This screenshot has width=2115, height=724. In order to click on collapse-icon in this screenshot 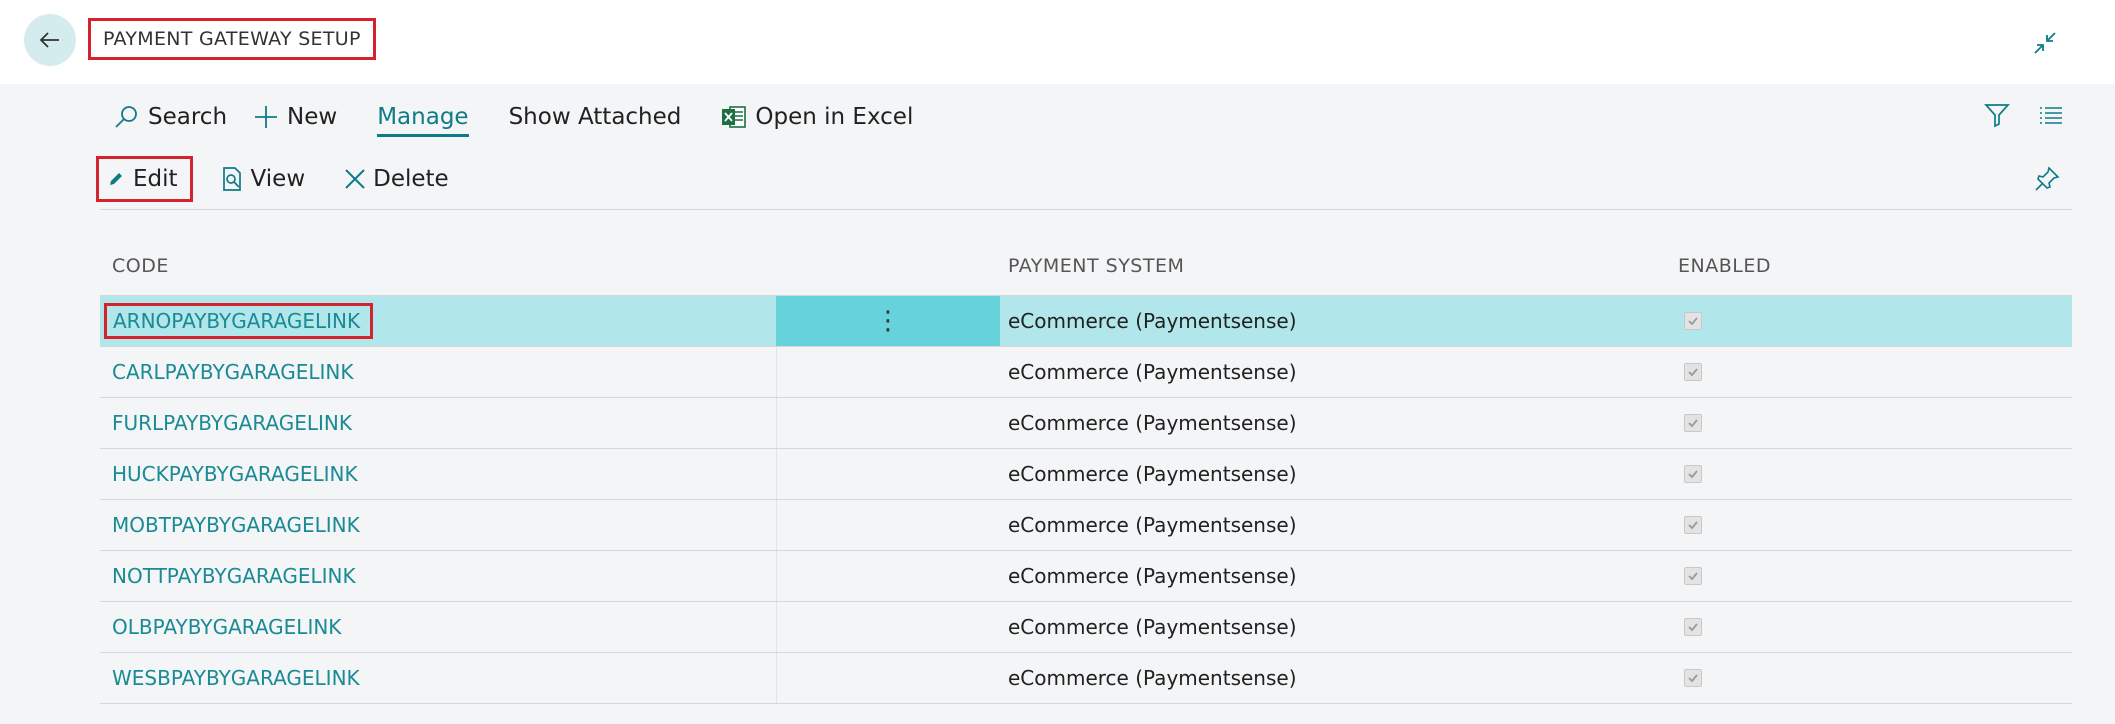, I will do `click(2045, 43)`.